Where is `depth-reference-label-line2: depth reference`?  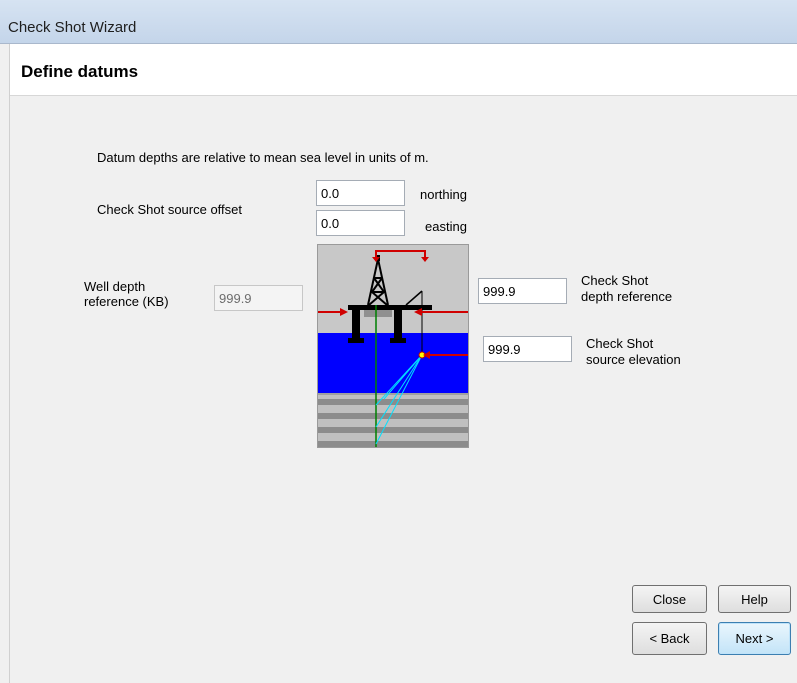
depth-reference-label-line2: depth reference is located at coordinates (627, 296).